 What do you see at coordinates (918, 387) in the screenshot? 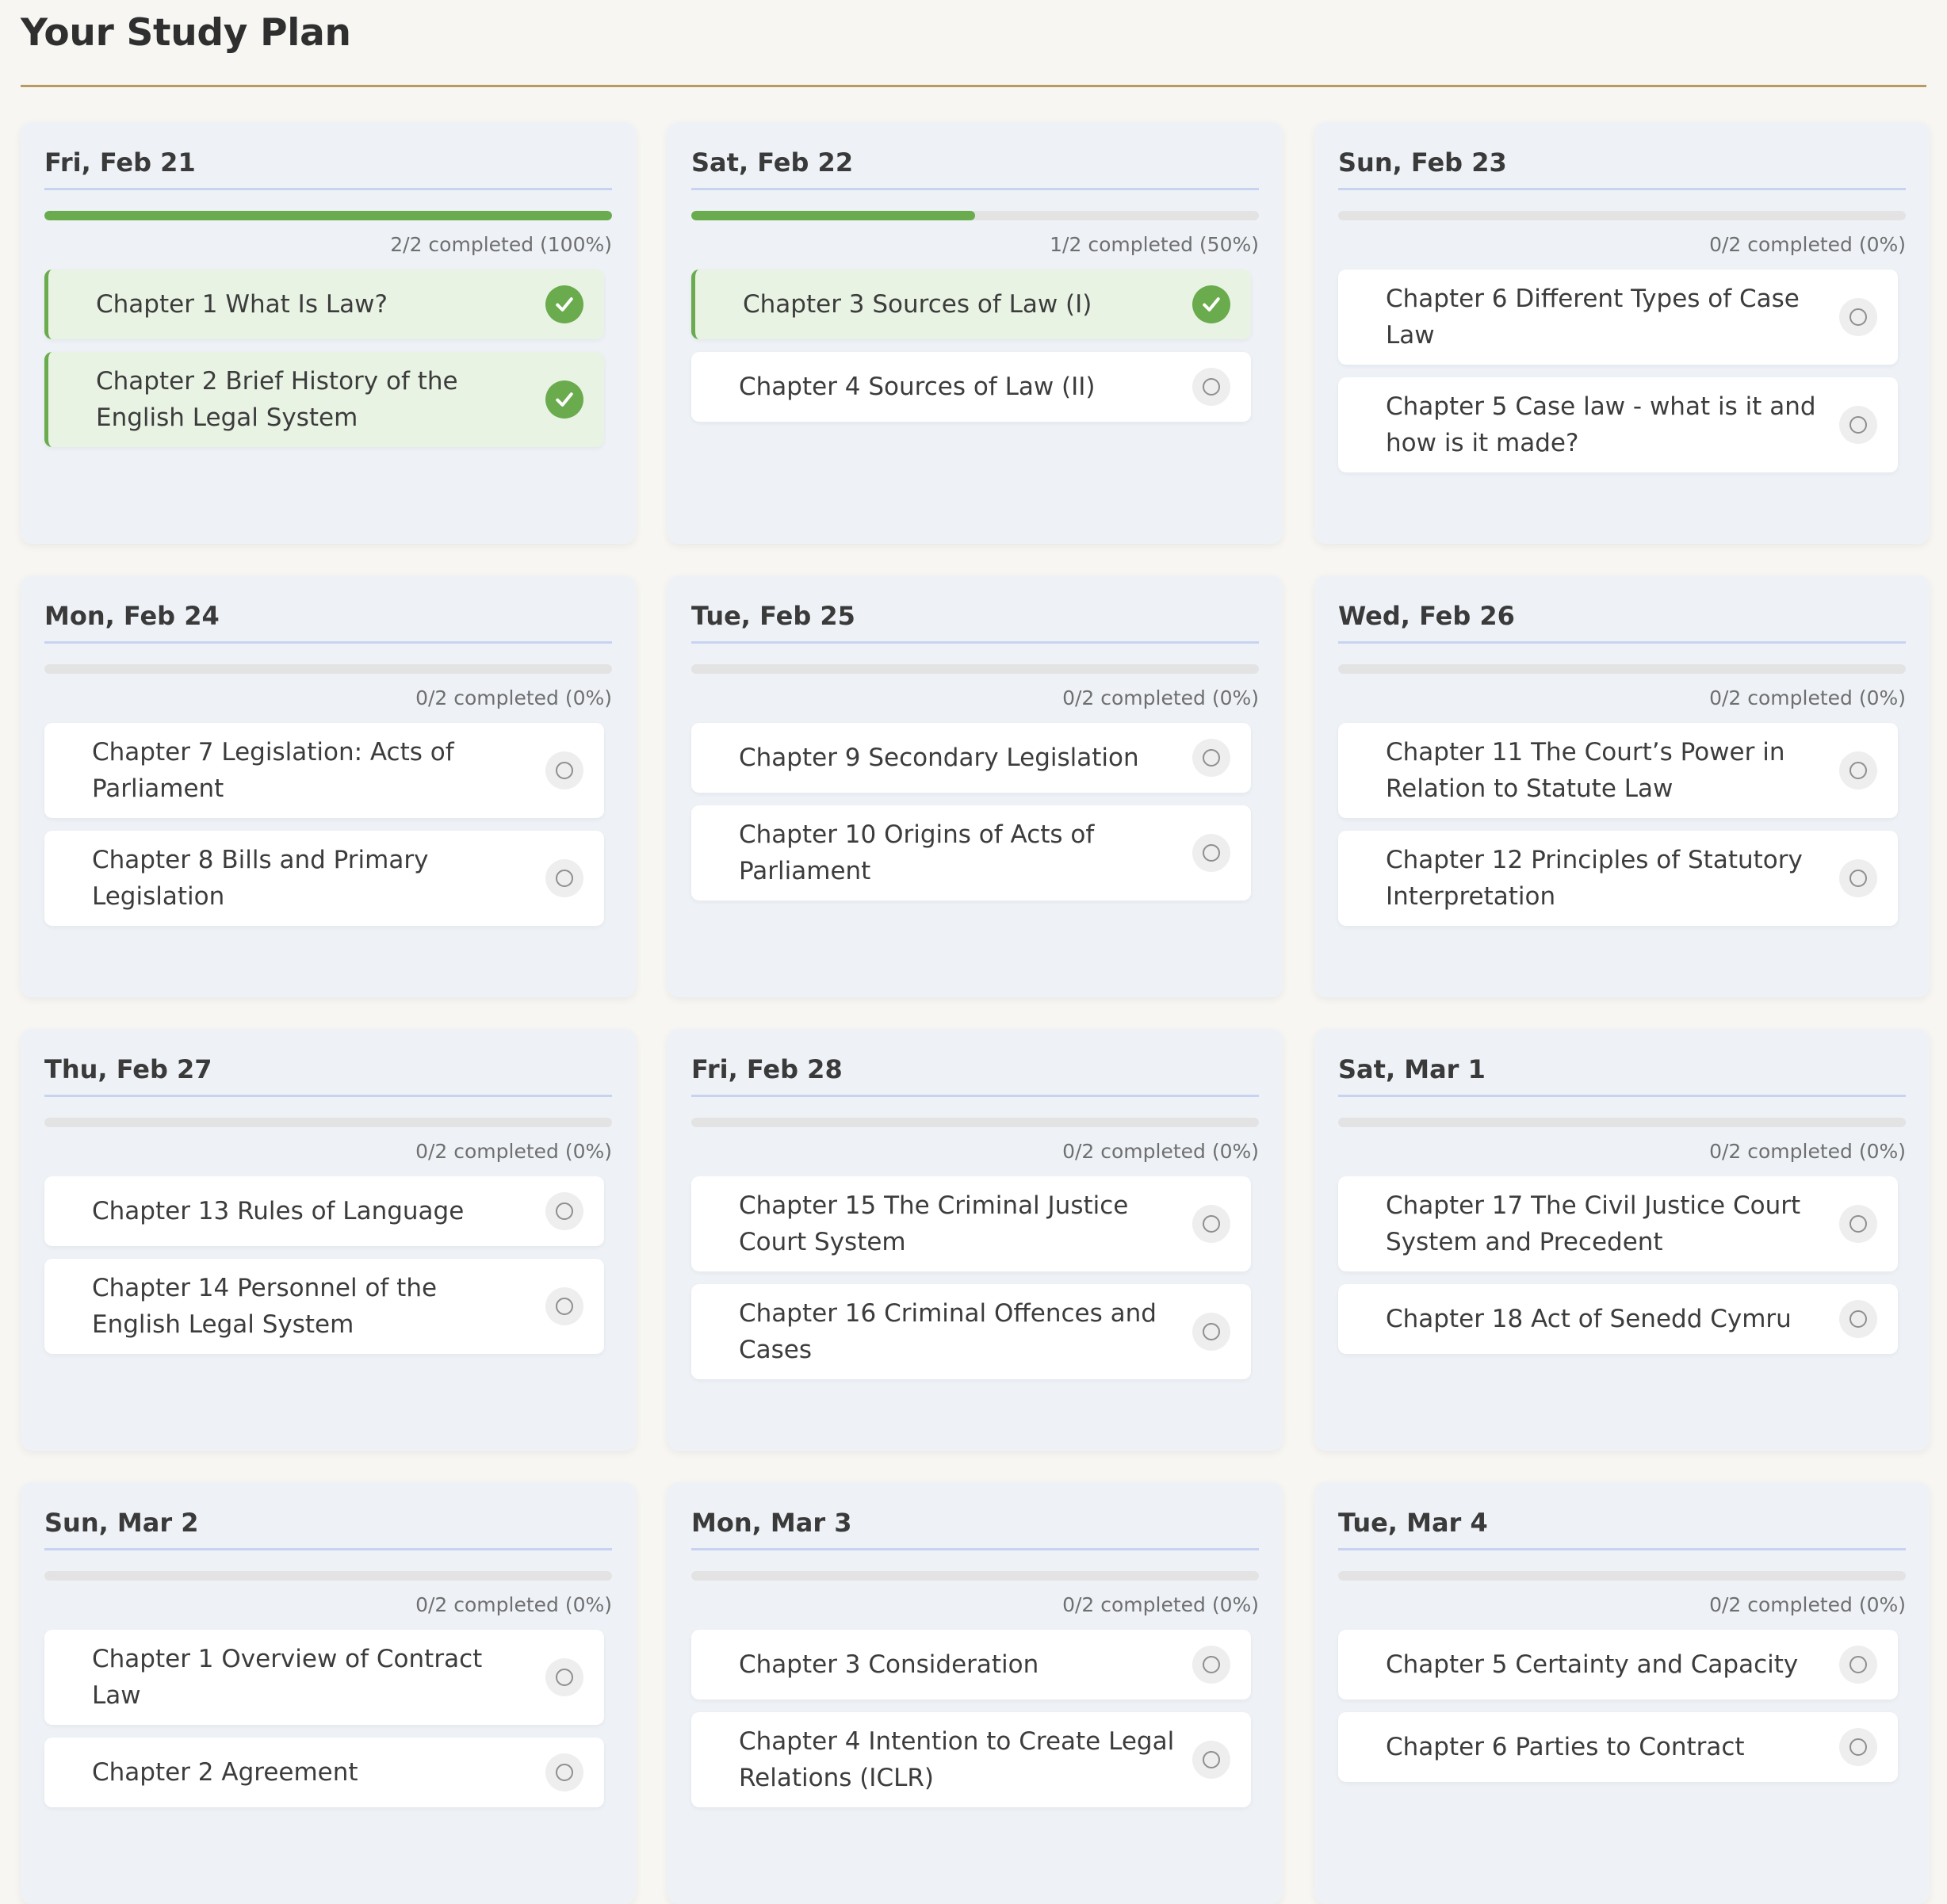
I see `task-label: Chapter 4 Sources of Law (II)` at bounding box center [918, 387].